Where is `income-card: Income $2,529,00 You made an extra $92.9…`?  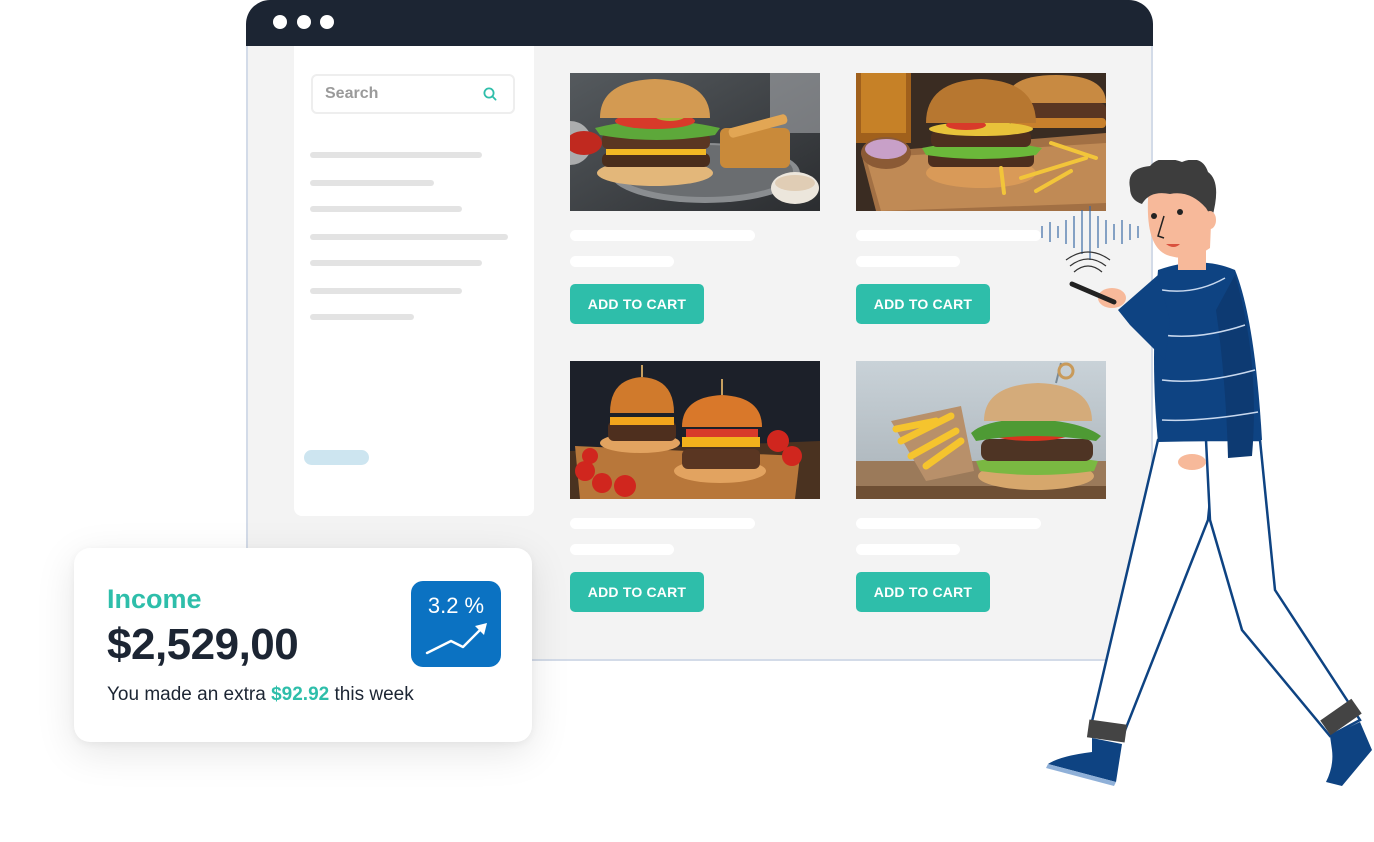
income-card: Income $2,529,00 You made an extra $92.9… is located at coordinates (303, 645).